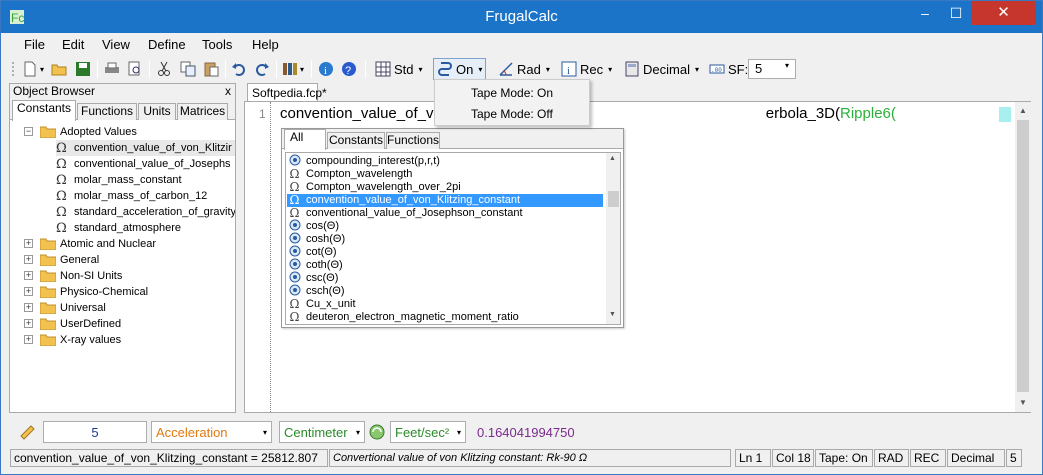  I want to click on tree-folder: Atomic and Nuclear, so click(98, 244).